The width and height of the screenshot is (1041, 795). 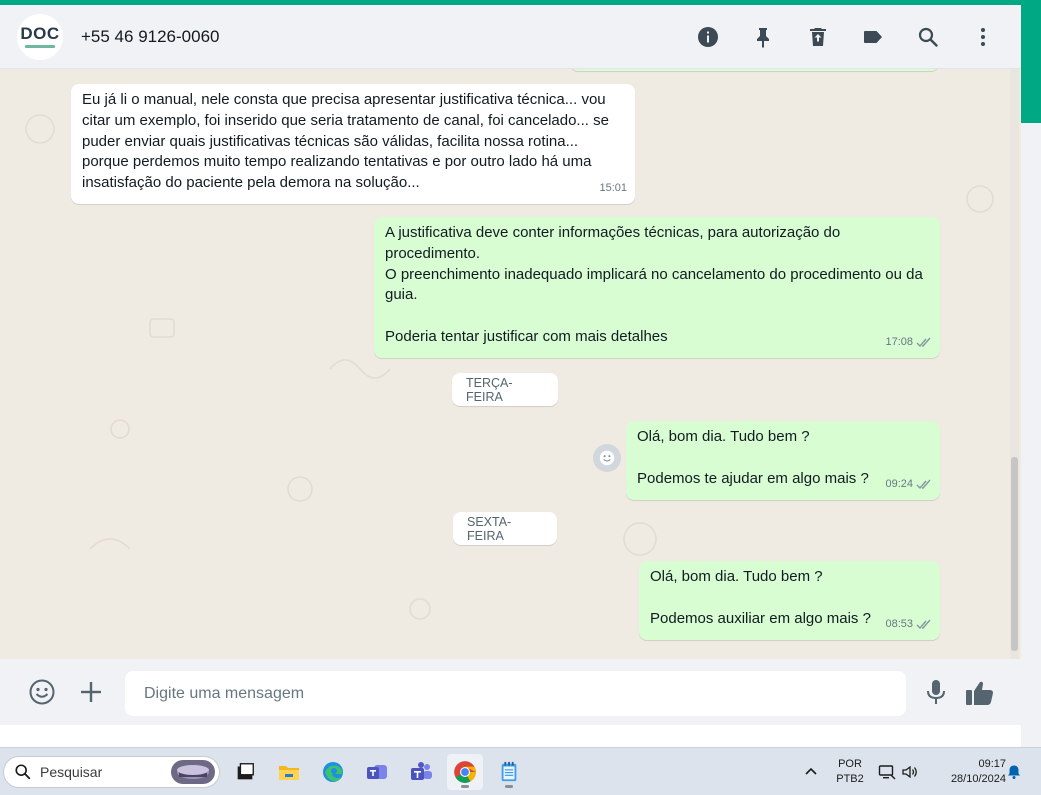 What do you see at coordinates (1014, 364) in the screenshot?
I see `chat-scrollbar` at bounding box center [1014, 364].